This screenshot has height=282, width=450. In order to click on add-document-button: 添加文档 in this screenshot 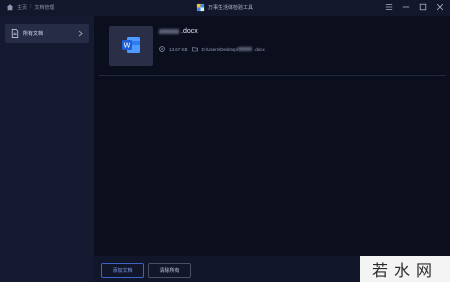, I will do `click(122, 270)`.